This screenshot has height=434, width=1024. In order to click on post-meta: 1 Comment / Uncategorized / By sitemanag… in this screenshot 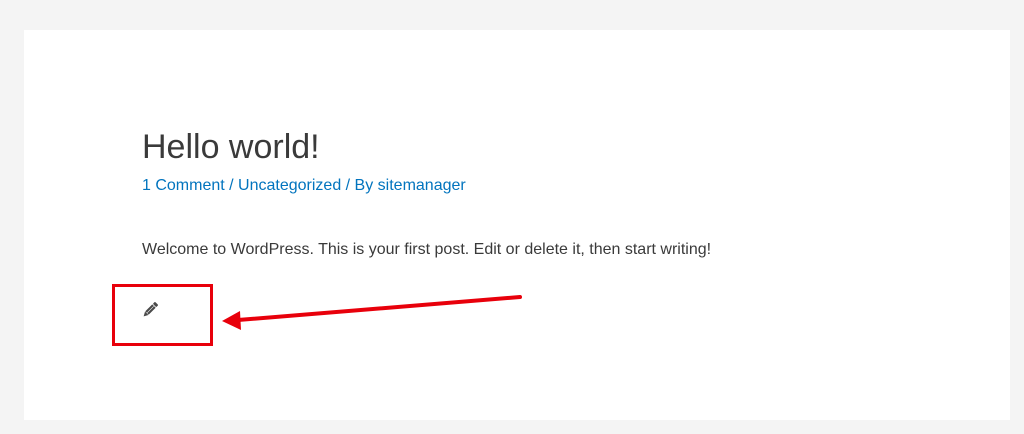, I will do `click(304, 186)`.